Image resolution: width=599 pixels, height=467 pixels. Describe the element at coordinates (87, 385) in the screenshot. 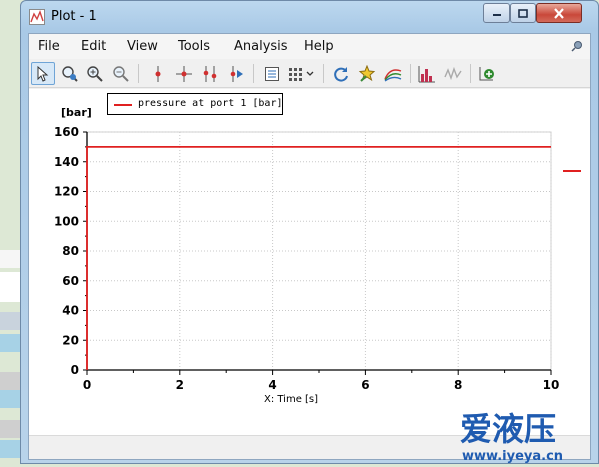

I see `x-tick-label: 0` at that location.